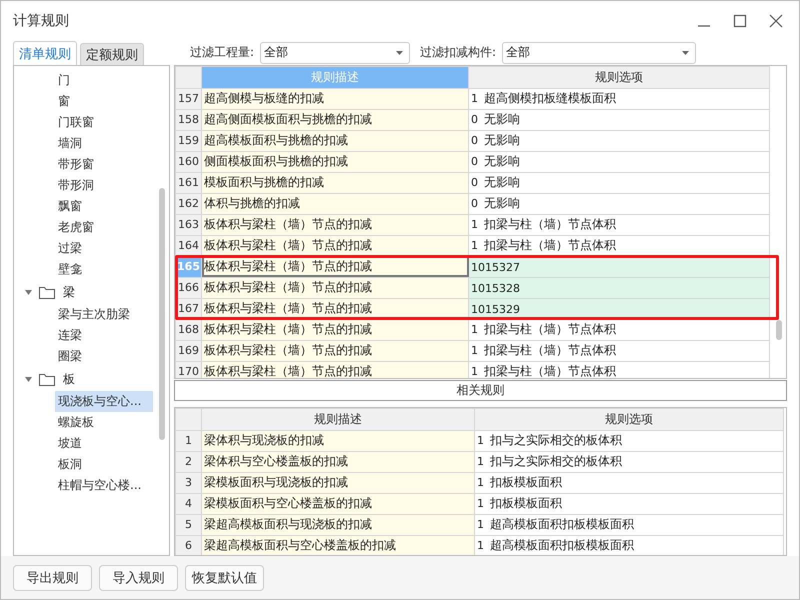  What do you see at coordinates (69, 379) in the screenshot?
I see `tree-item: 板` at bounding box center [69, 379].